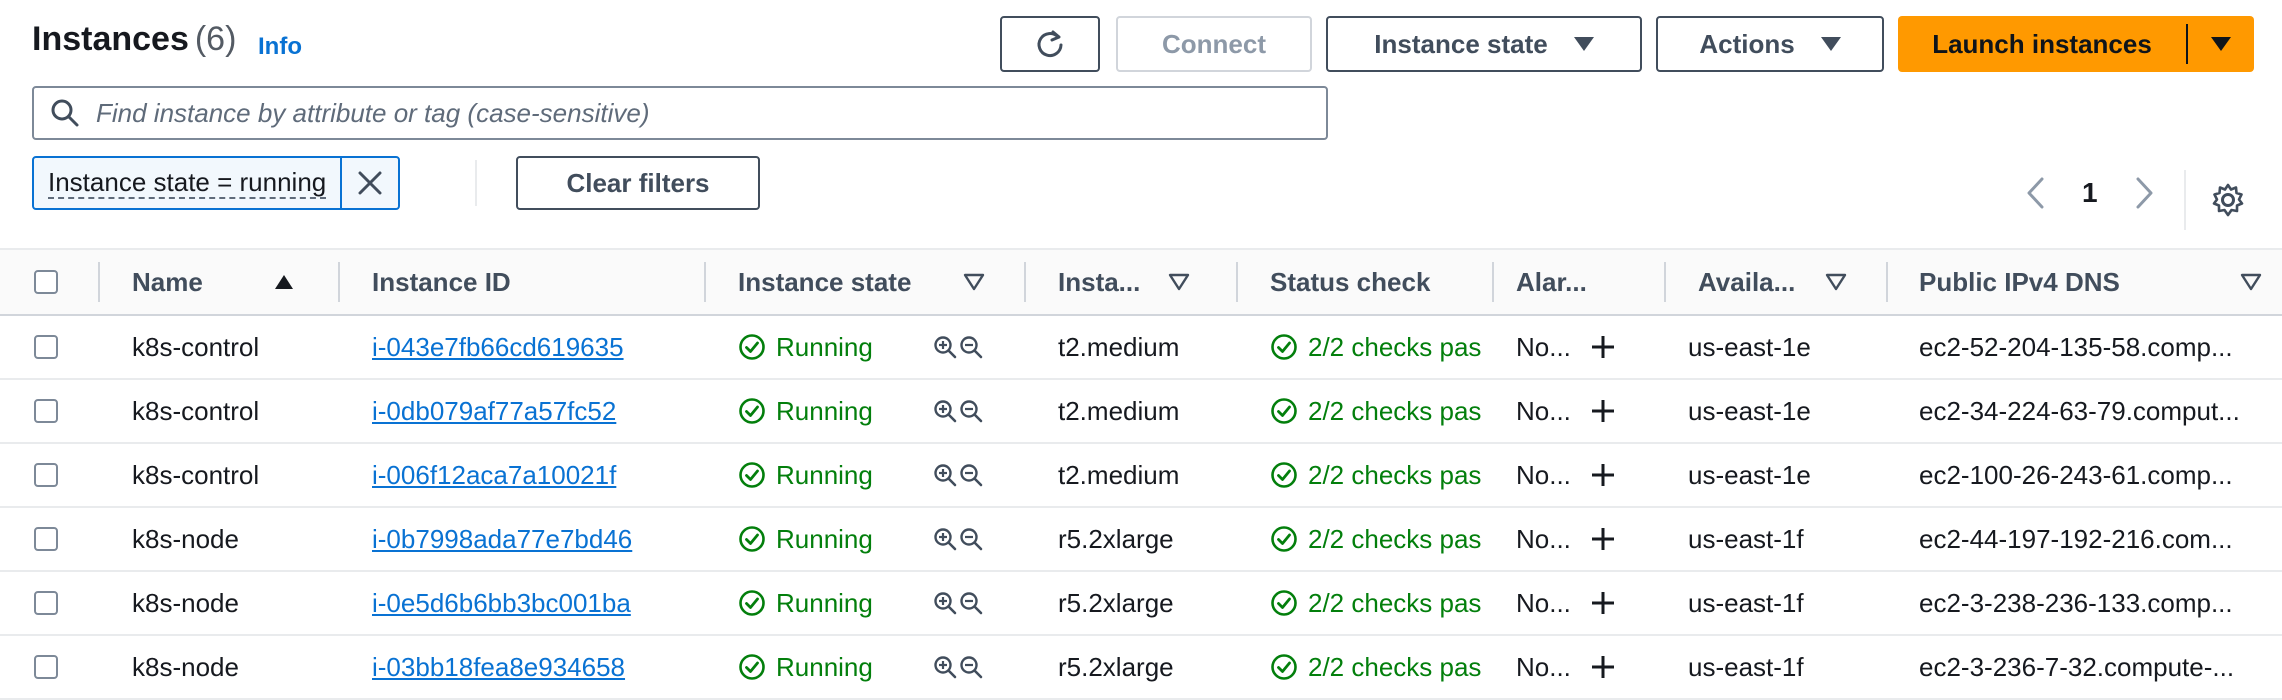 The image size is (2282, 700). Describe the element at coordinates (638, 183) in the screenshot. I see `clear-filters-button: Clear filters` at that location.